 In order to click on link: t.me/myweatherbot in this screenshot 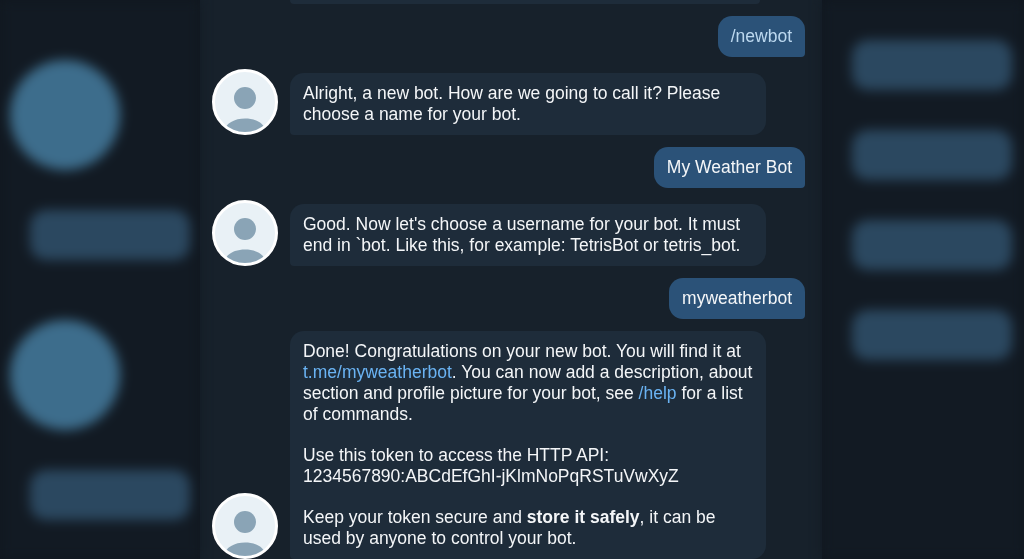, I will do `click(377, 372)`.